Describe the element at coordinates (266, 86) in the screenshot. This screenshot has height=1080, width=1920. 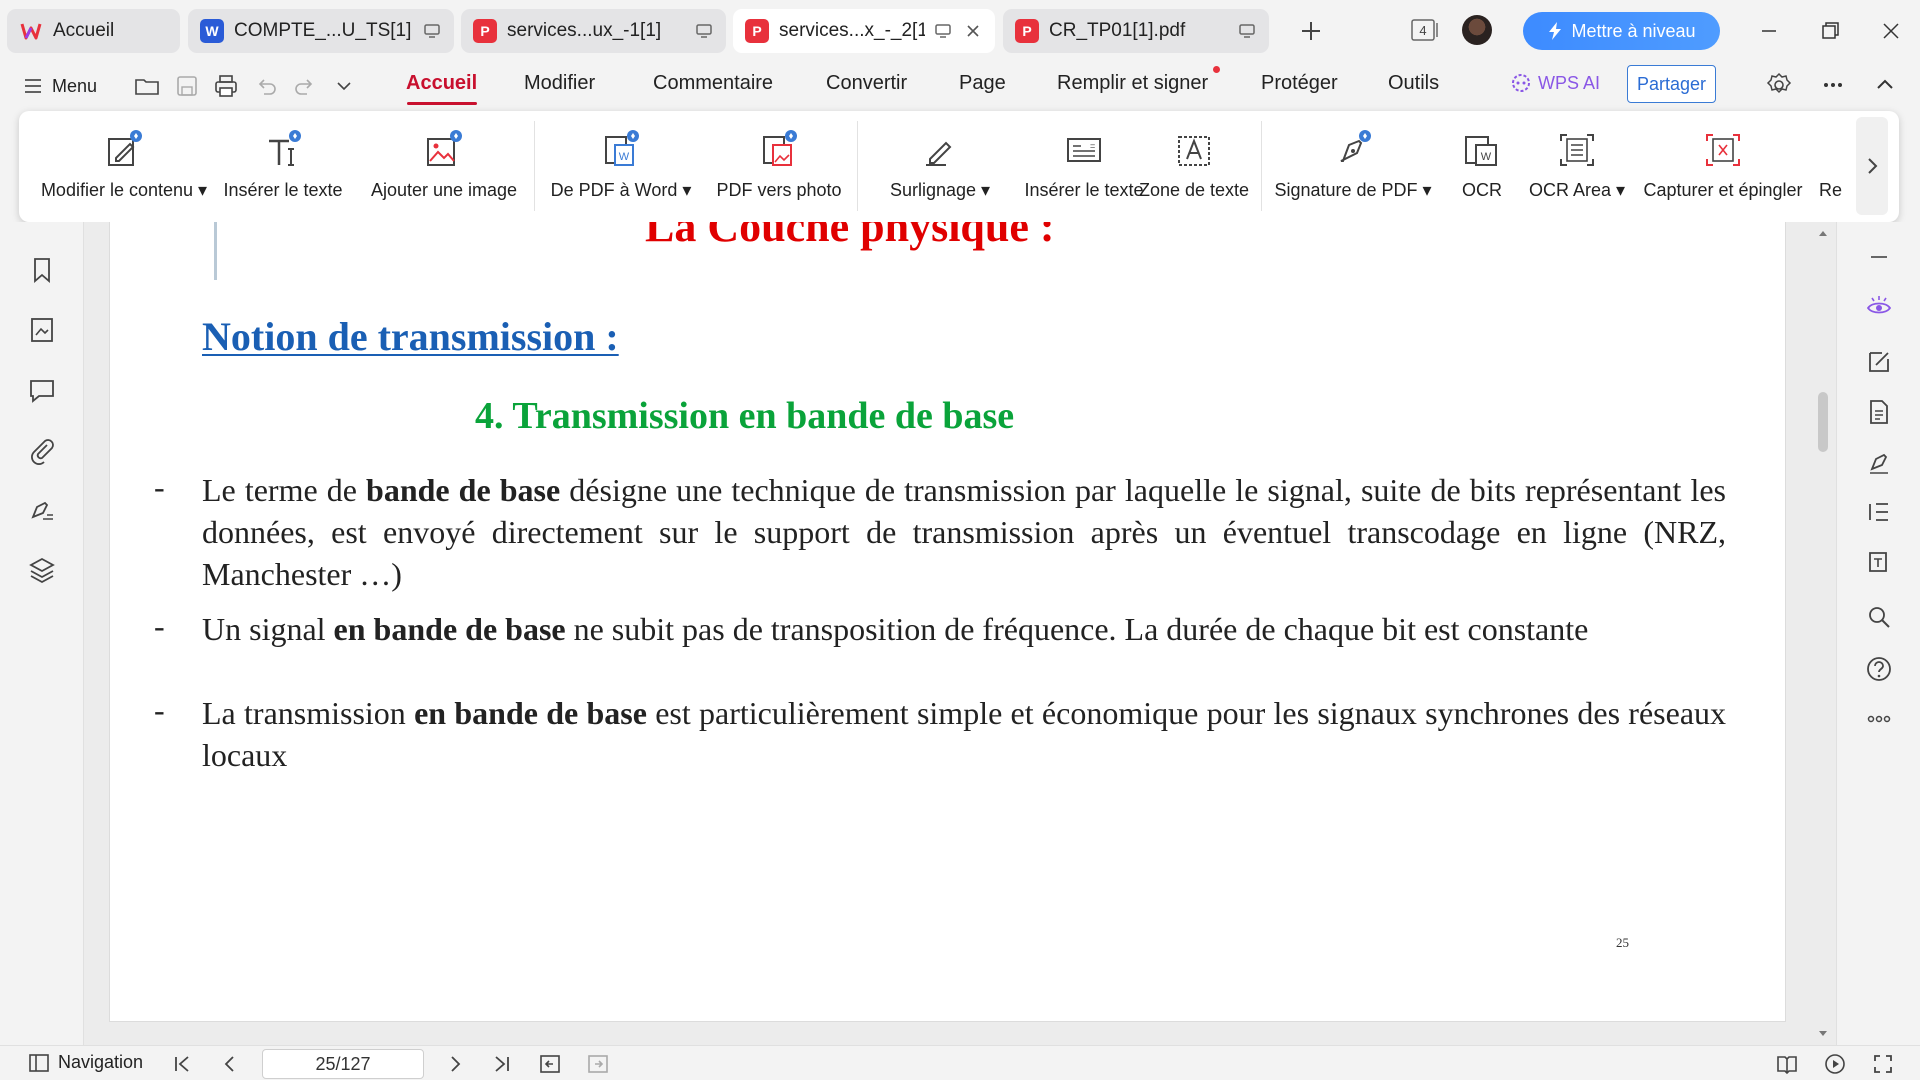
I see `undo-icon` at that location.